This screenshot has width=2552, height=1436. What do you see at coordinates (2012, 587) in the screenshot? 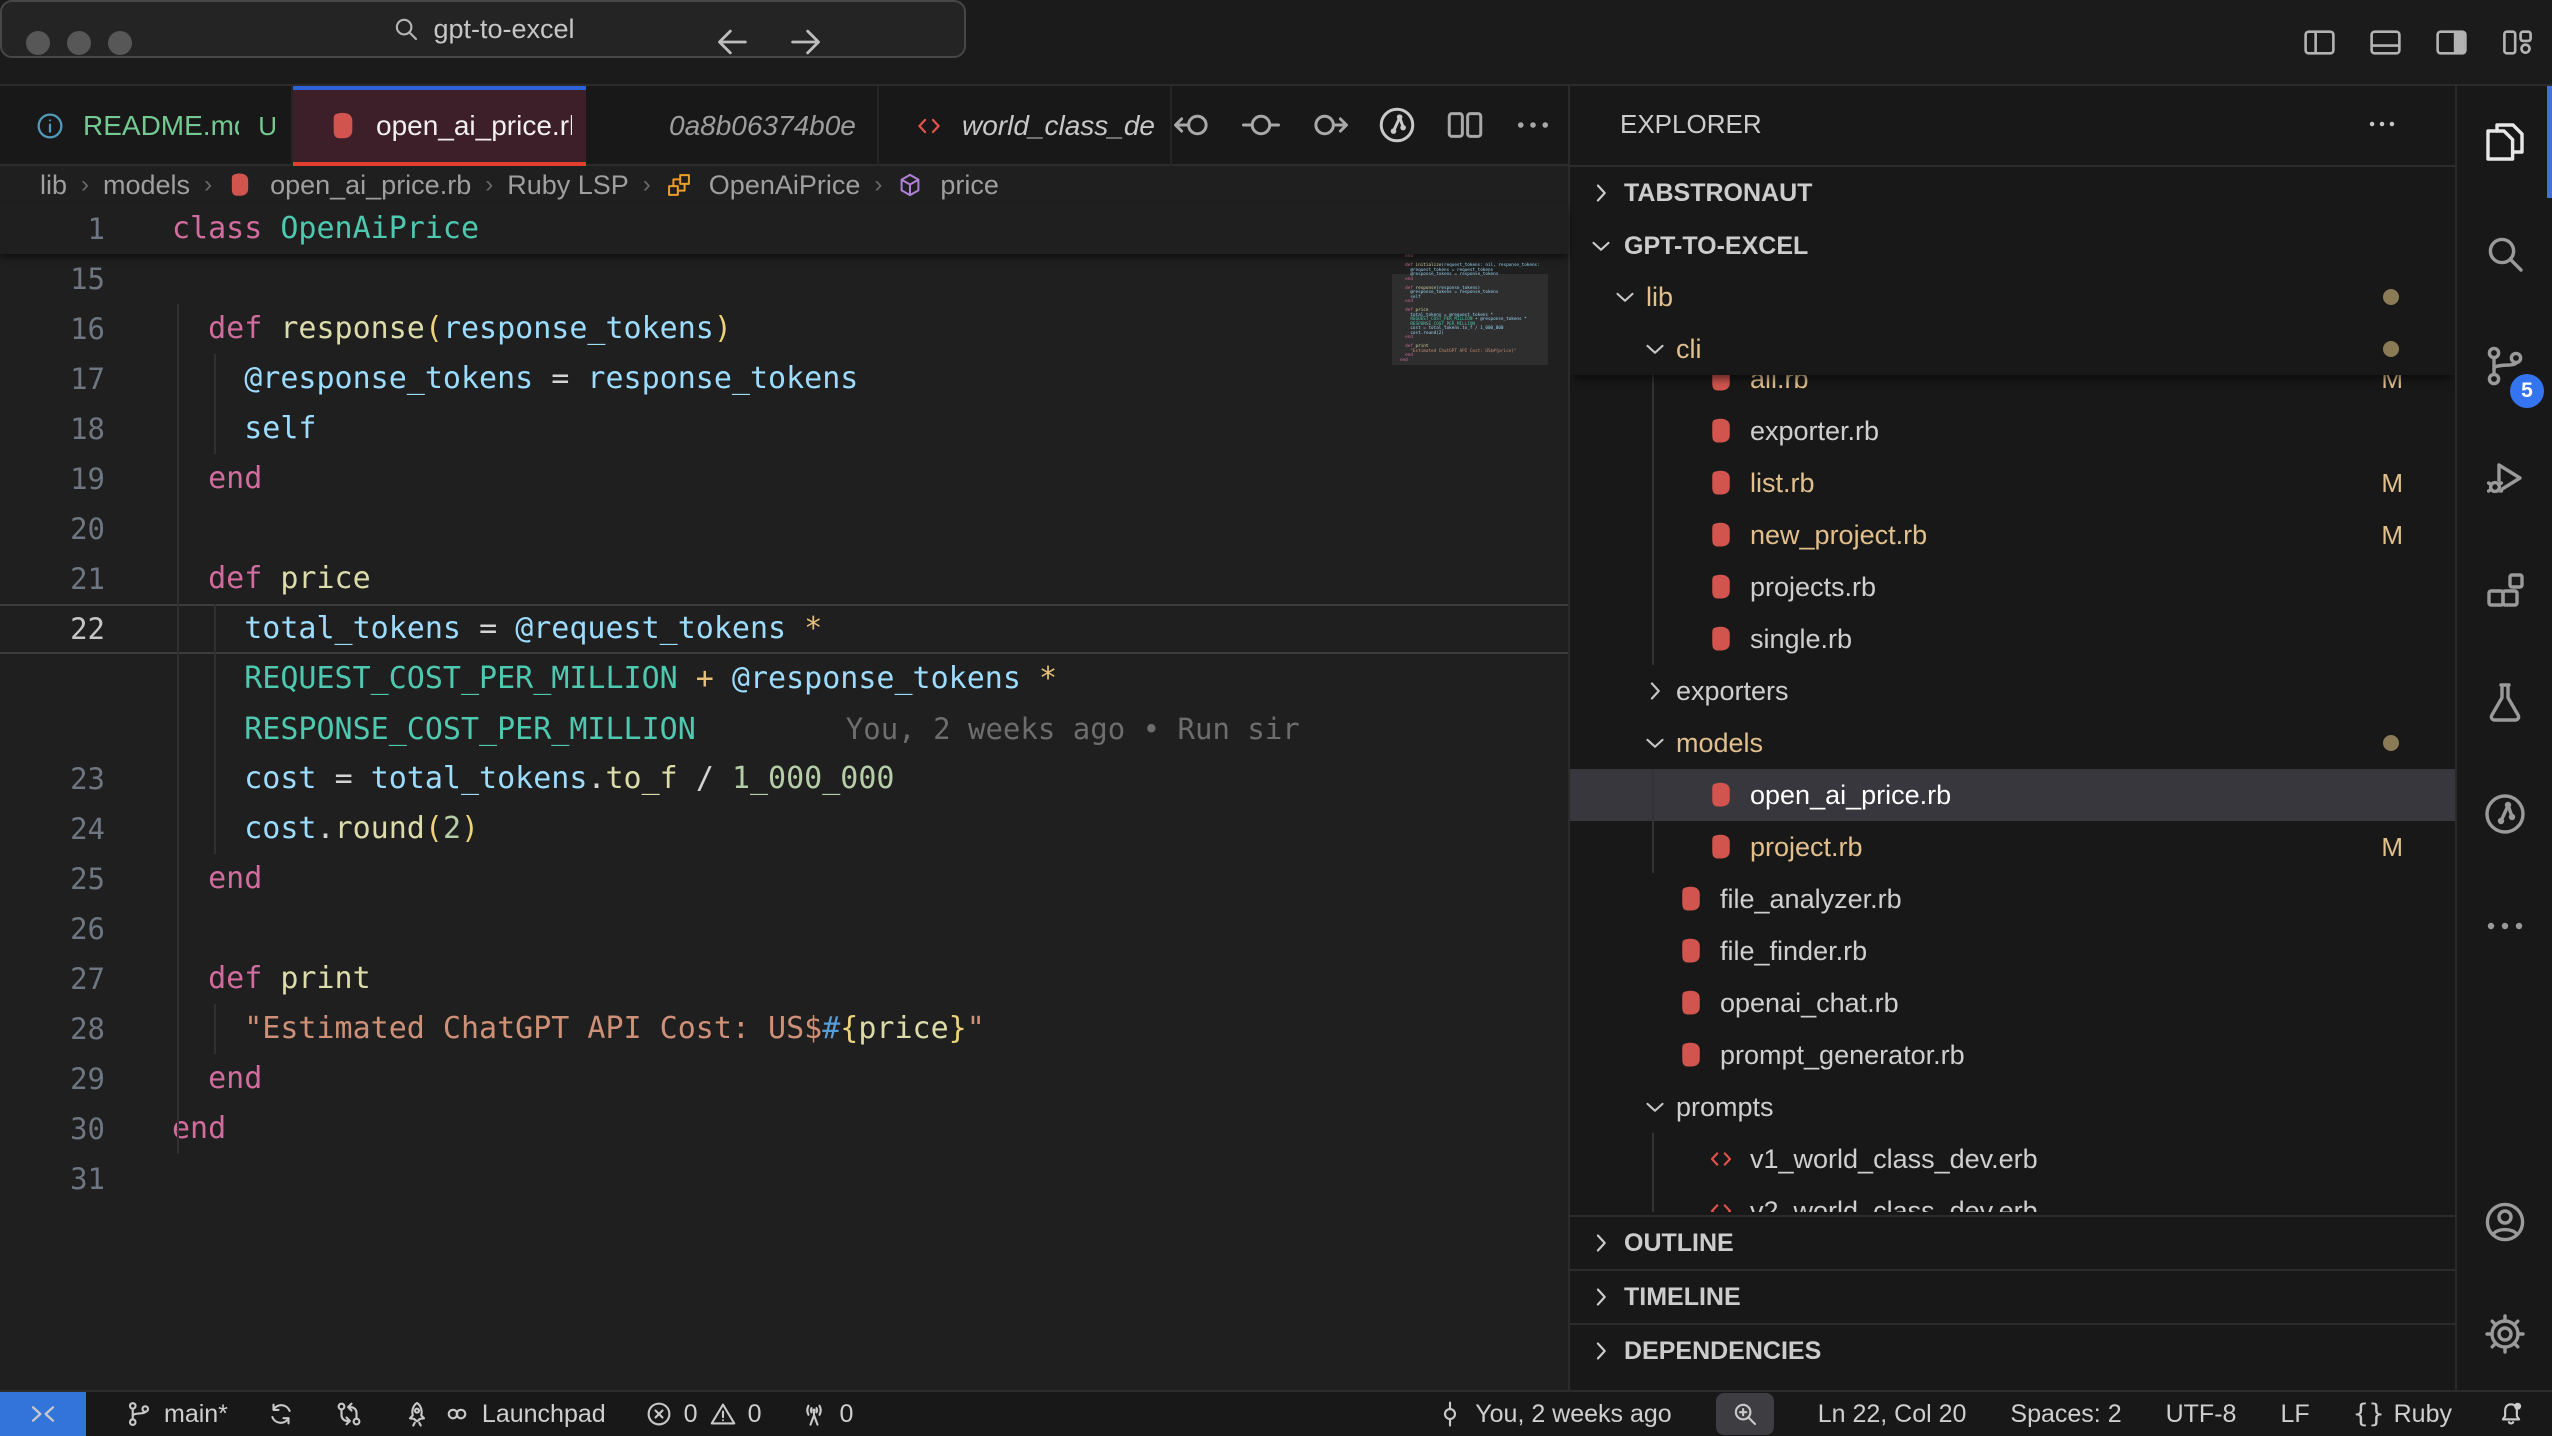
I see `file-projects.rb: projects.rb` at bounding box center [2012, 587].